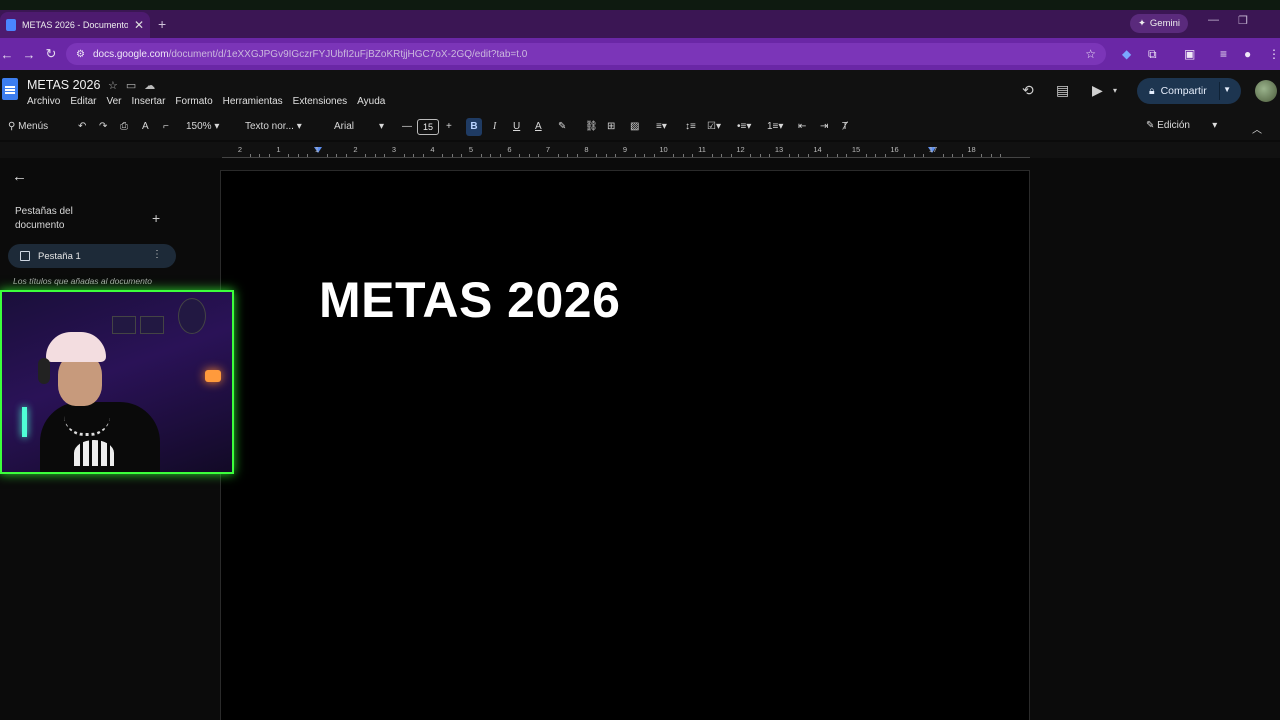 This screenshot has width=1280, height=720. I want to click on puzzle-icon: ⧉, so click(1152, 54).